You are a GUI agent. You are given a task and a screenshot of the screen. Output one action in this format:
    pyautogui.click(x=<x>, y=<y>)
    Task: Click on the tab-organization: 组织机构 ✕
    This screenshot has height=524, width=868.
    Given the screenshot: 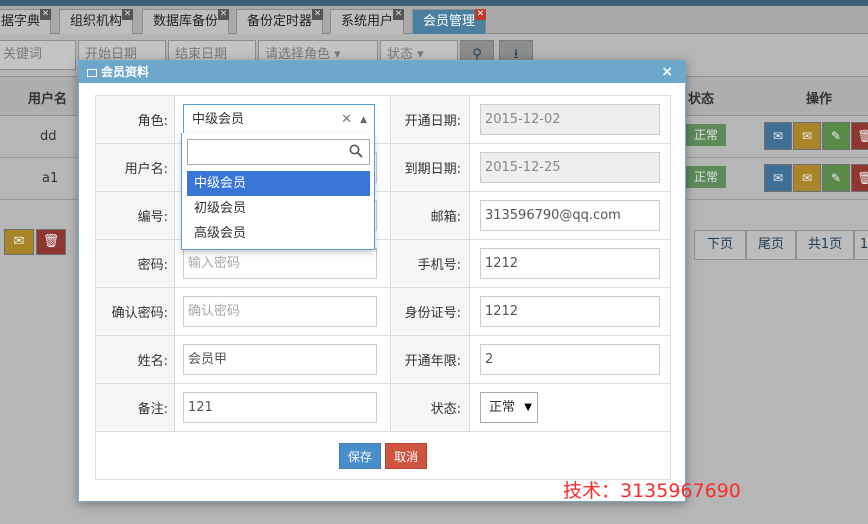 What is the action you would take?
    pyautogui.click(x=96, y=21)
    